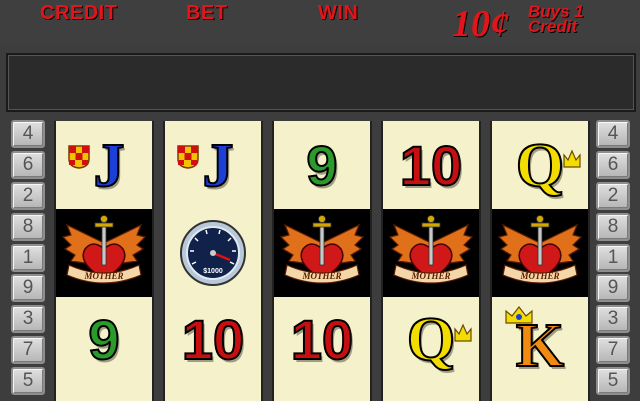  I want to click on reel-1: J MOTHER 9, so click(104, 261).